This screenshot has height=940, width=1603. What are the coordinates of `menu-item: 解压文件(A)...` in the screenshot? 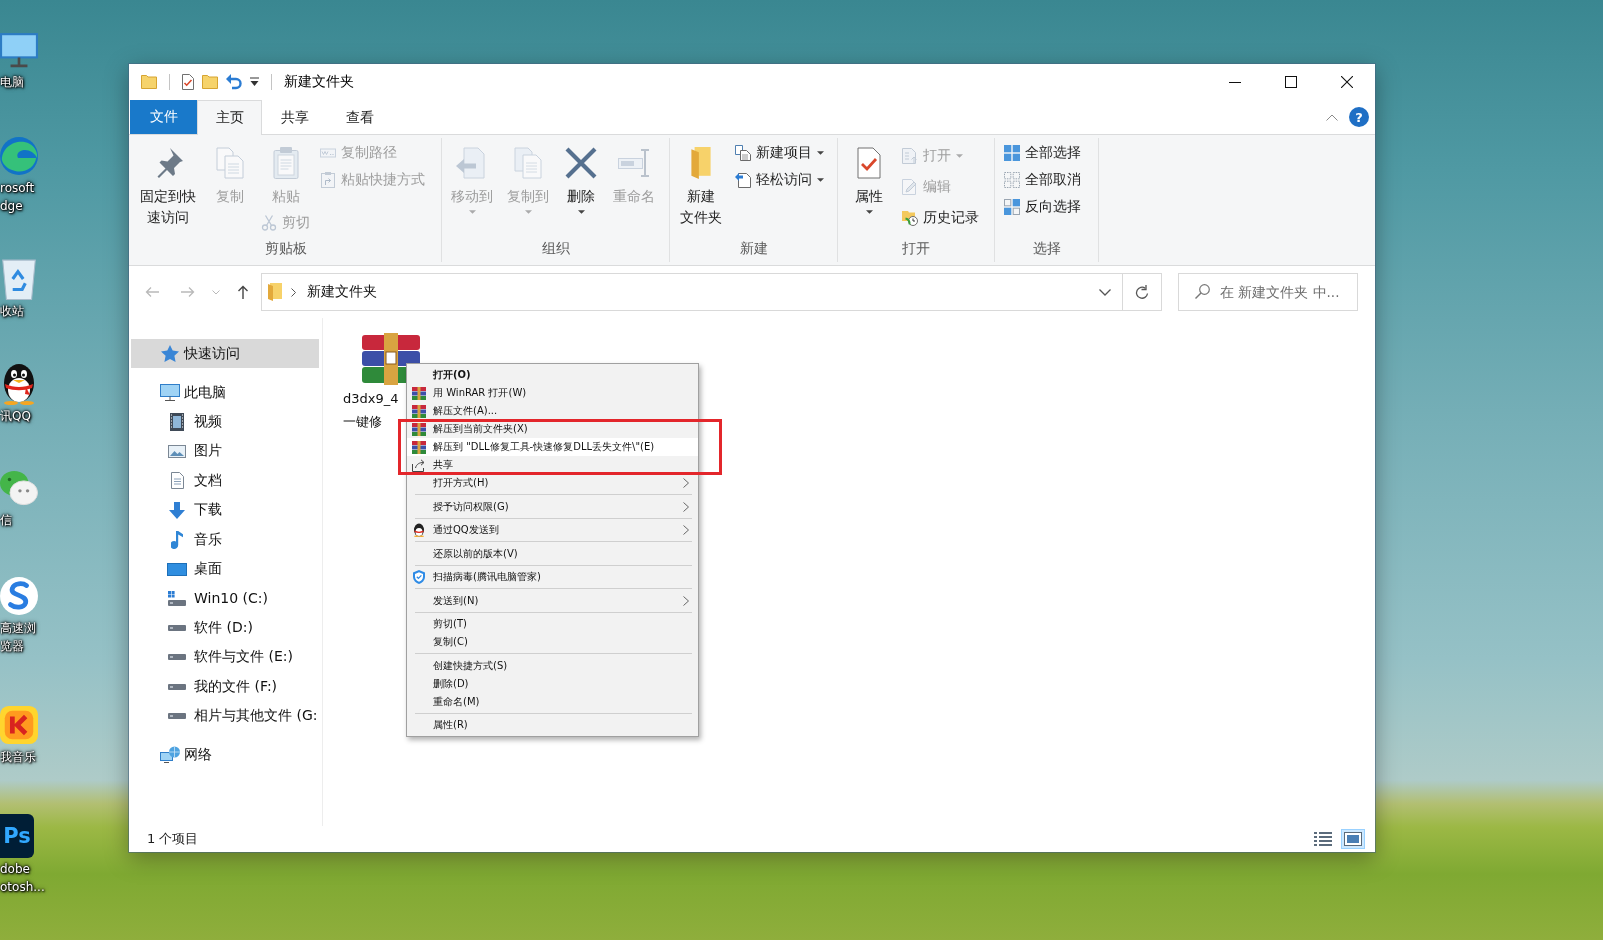 It's located at (552, 411).